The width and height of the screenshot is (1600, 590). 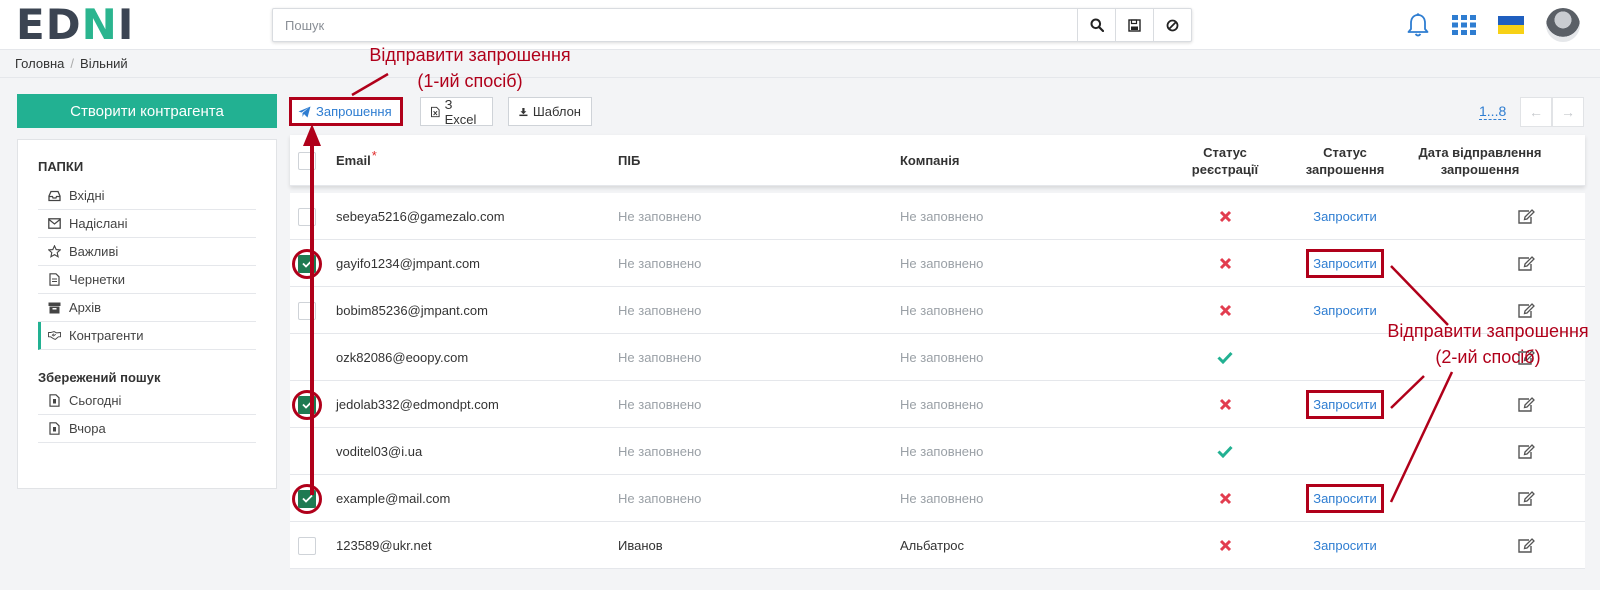 I want to click on sidebar-item-today: Сьогодні, so click(x=147, y=401).